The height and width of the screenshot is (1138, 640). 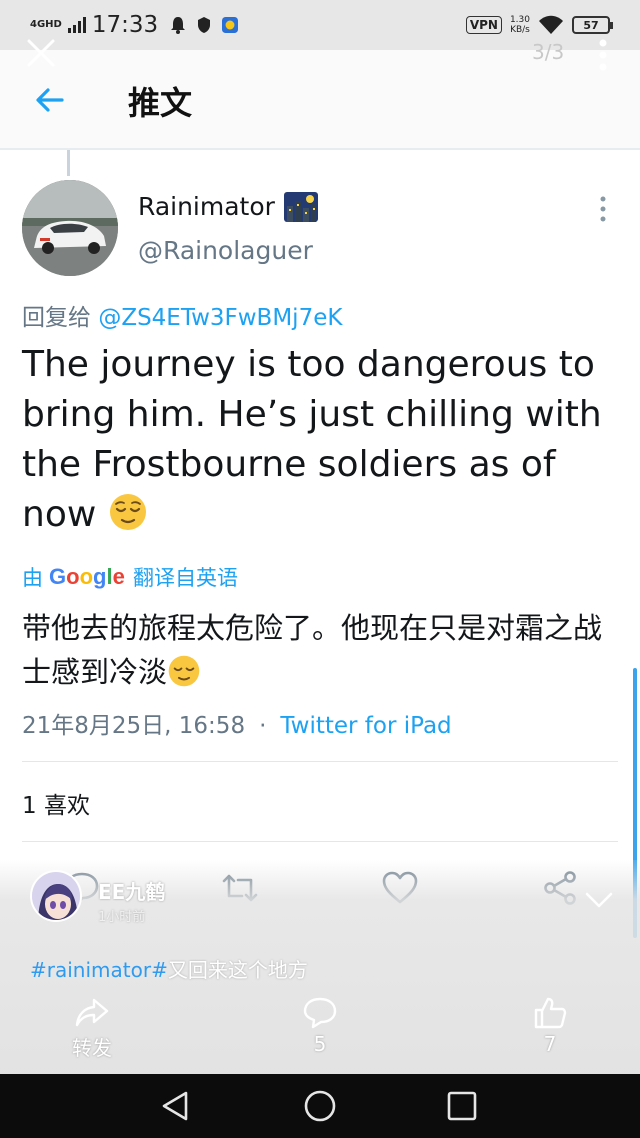 What do you see at coordinates (160, 103) in the screenshot?
I see `page-title: 推文` at bounding box center [160, 103].